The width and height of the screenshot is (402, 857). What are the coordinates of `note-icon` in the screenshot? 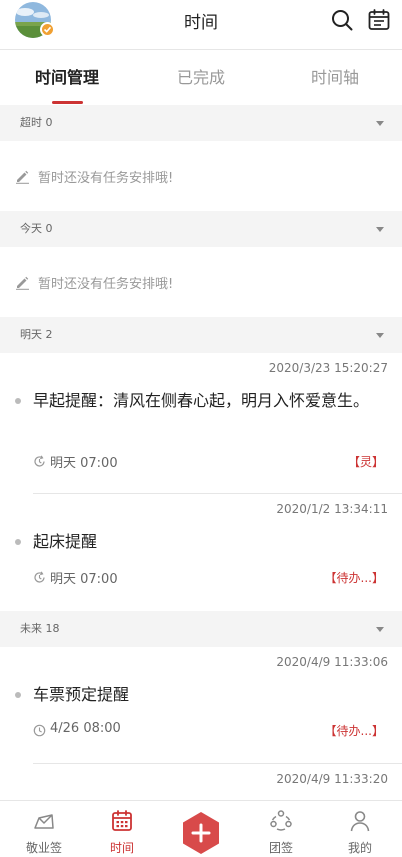 It's located at (44, 821).